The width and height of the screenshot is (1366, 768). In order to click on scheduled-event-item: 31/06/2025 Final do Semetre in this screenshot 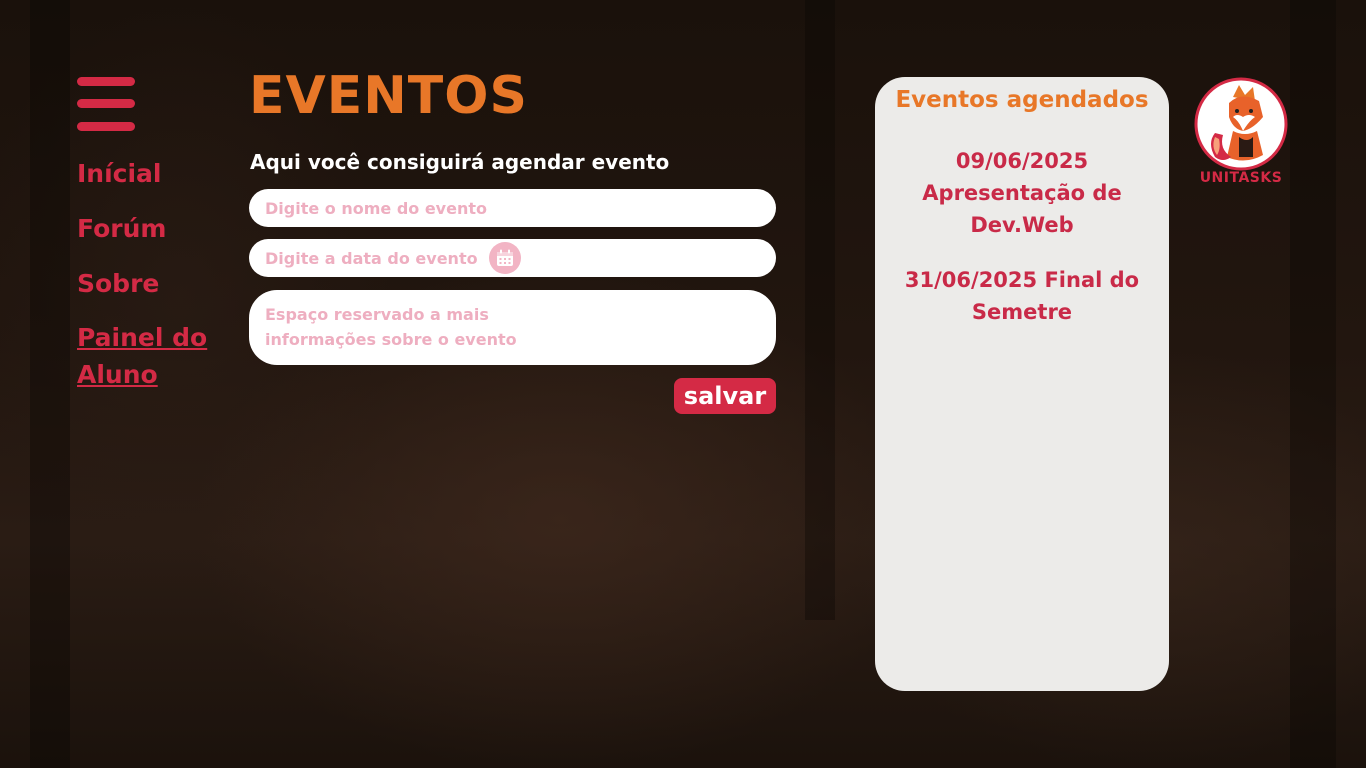, I will do `click(1022, 296)`.